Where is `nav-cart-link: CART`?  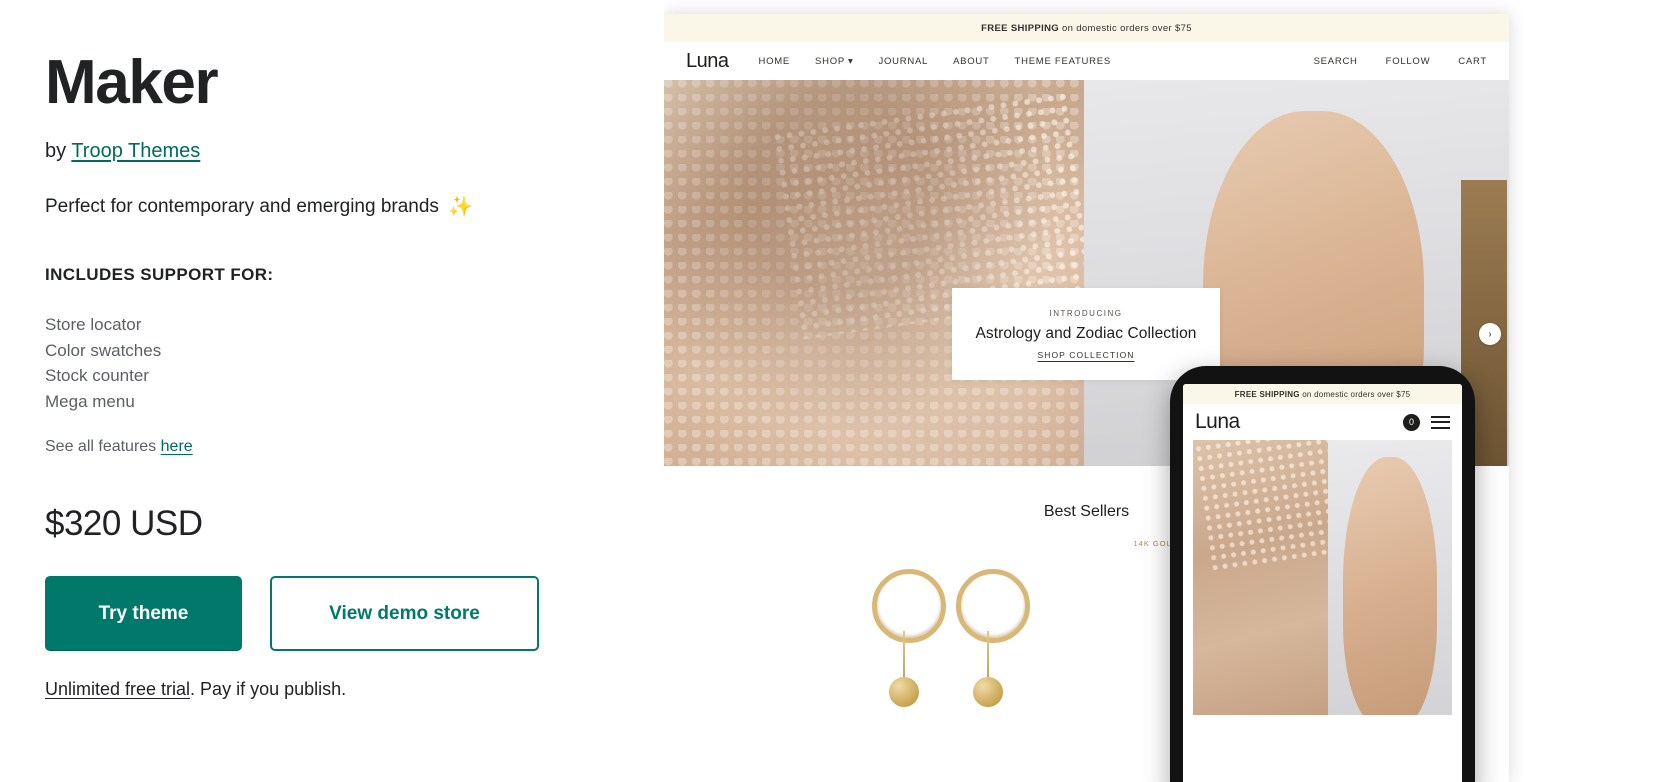 nav-cart-link: CART is located at coordinates (1472, 61).